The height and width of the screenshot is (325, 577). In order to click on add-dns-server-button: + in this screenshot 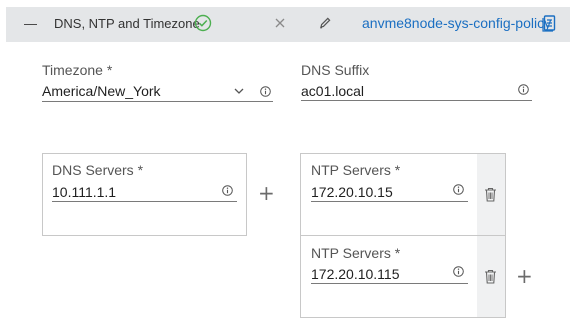, I will do `click(266, 193)`.